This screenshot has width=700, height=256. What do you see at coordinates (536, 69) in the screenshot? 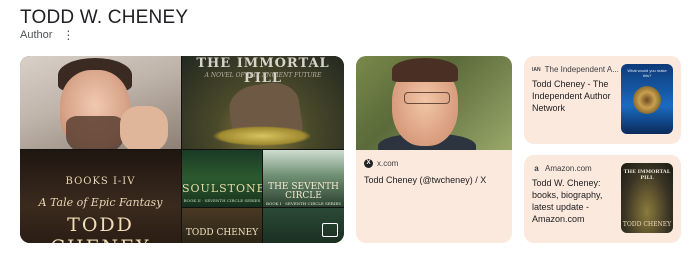
I see `ian-logo-icon: IAN` at bounding box center [536, 69].